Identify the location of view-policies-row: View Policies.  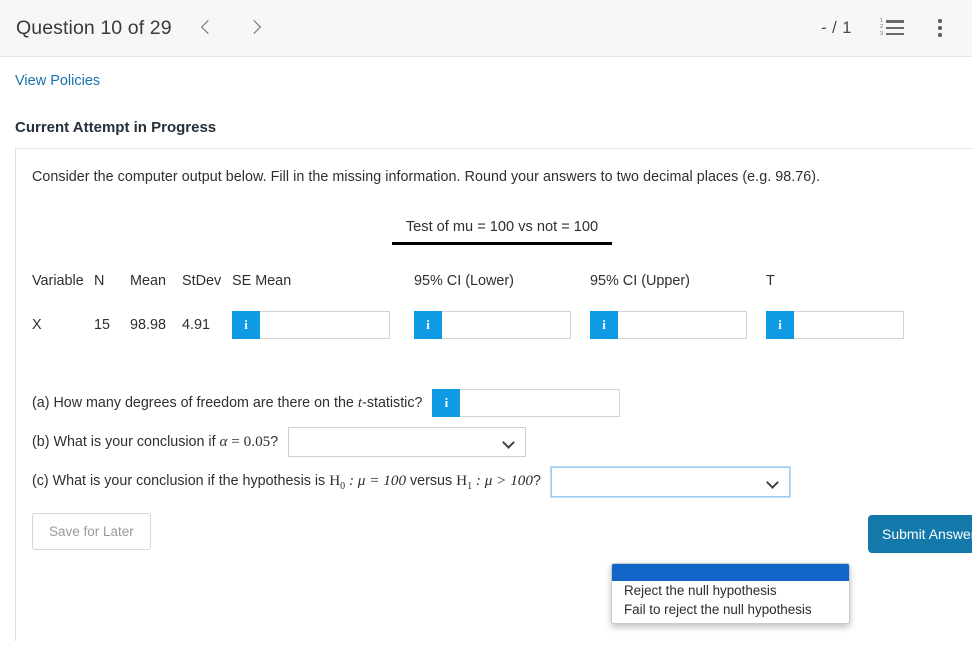
(486, 73).